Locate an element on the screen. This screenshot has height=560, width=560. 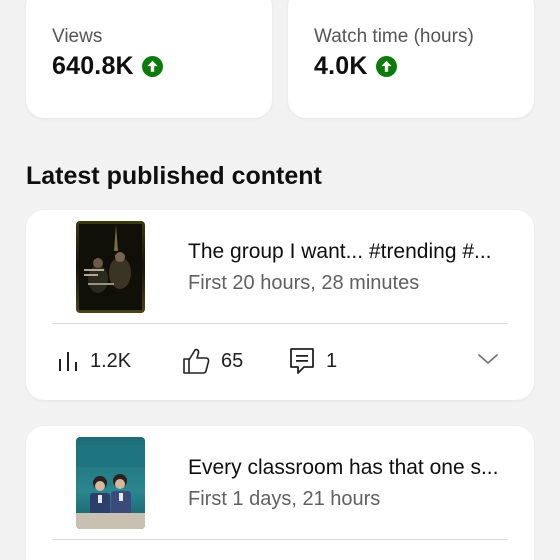
views-value-row: 640.8K is located at coordinates (107, 66).